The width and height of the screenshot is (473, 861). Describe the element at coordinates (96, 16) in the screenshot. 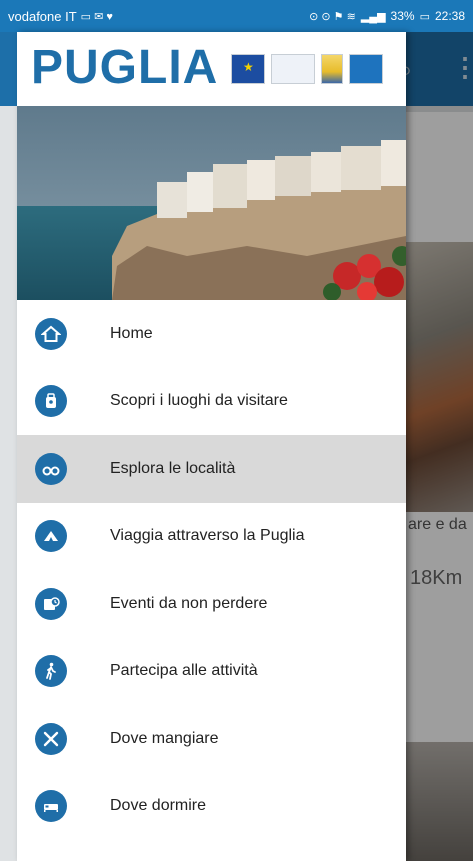

I see `notification-icons: ▭ ✉ ♥` at that location.